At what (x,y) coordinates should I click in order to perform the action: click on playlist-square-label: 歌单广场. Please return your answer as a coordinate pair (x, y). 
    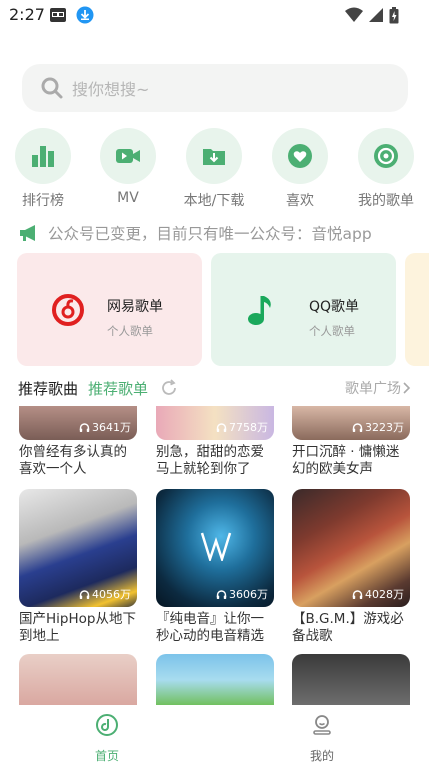
    Looking at the image, I should click on (373, 389).